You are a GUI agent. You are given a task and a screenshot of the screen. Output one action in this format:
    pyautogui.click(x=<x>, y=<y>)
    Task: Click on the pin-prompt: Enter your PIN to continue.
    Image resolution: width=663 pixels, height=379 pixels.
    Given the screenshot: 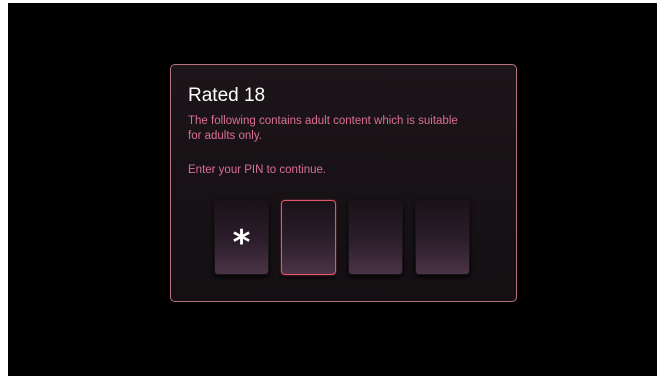 What is the action you would take?
    pyautogui.click(x=257, y=170)
    